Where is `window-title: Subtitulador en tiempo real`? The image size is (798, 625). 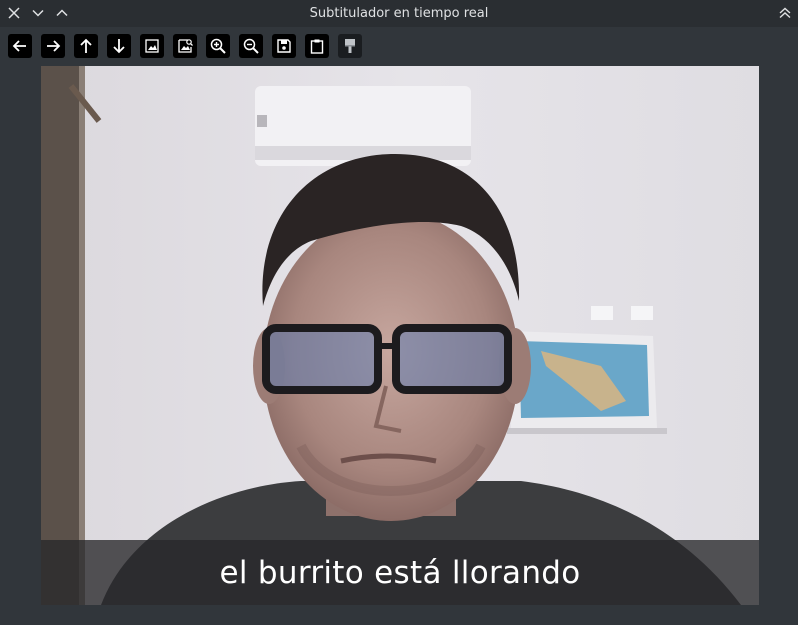 window-title: Subtitulador en tiempo real is located at coordinates (399, 13).